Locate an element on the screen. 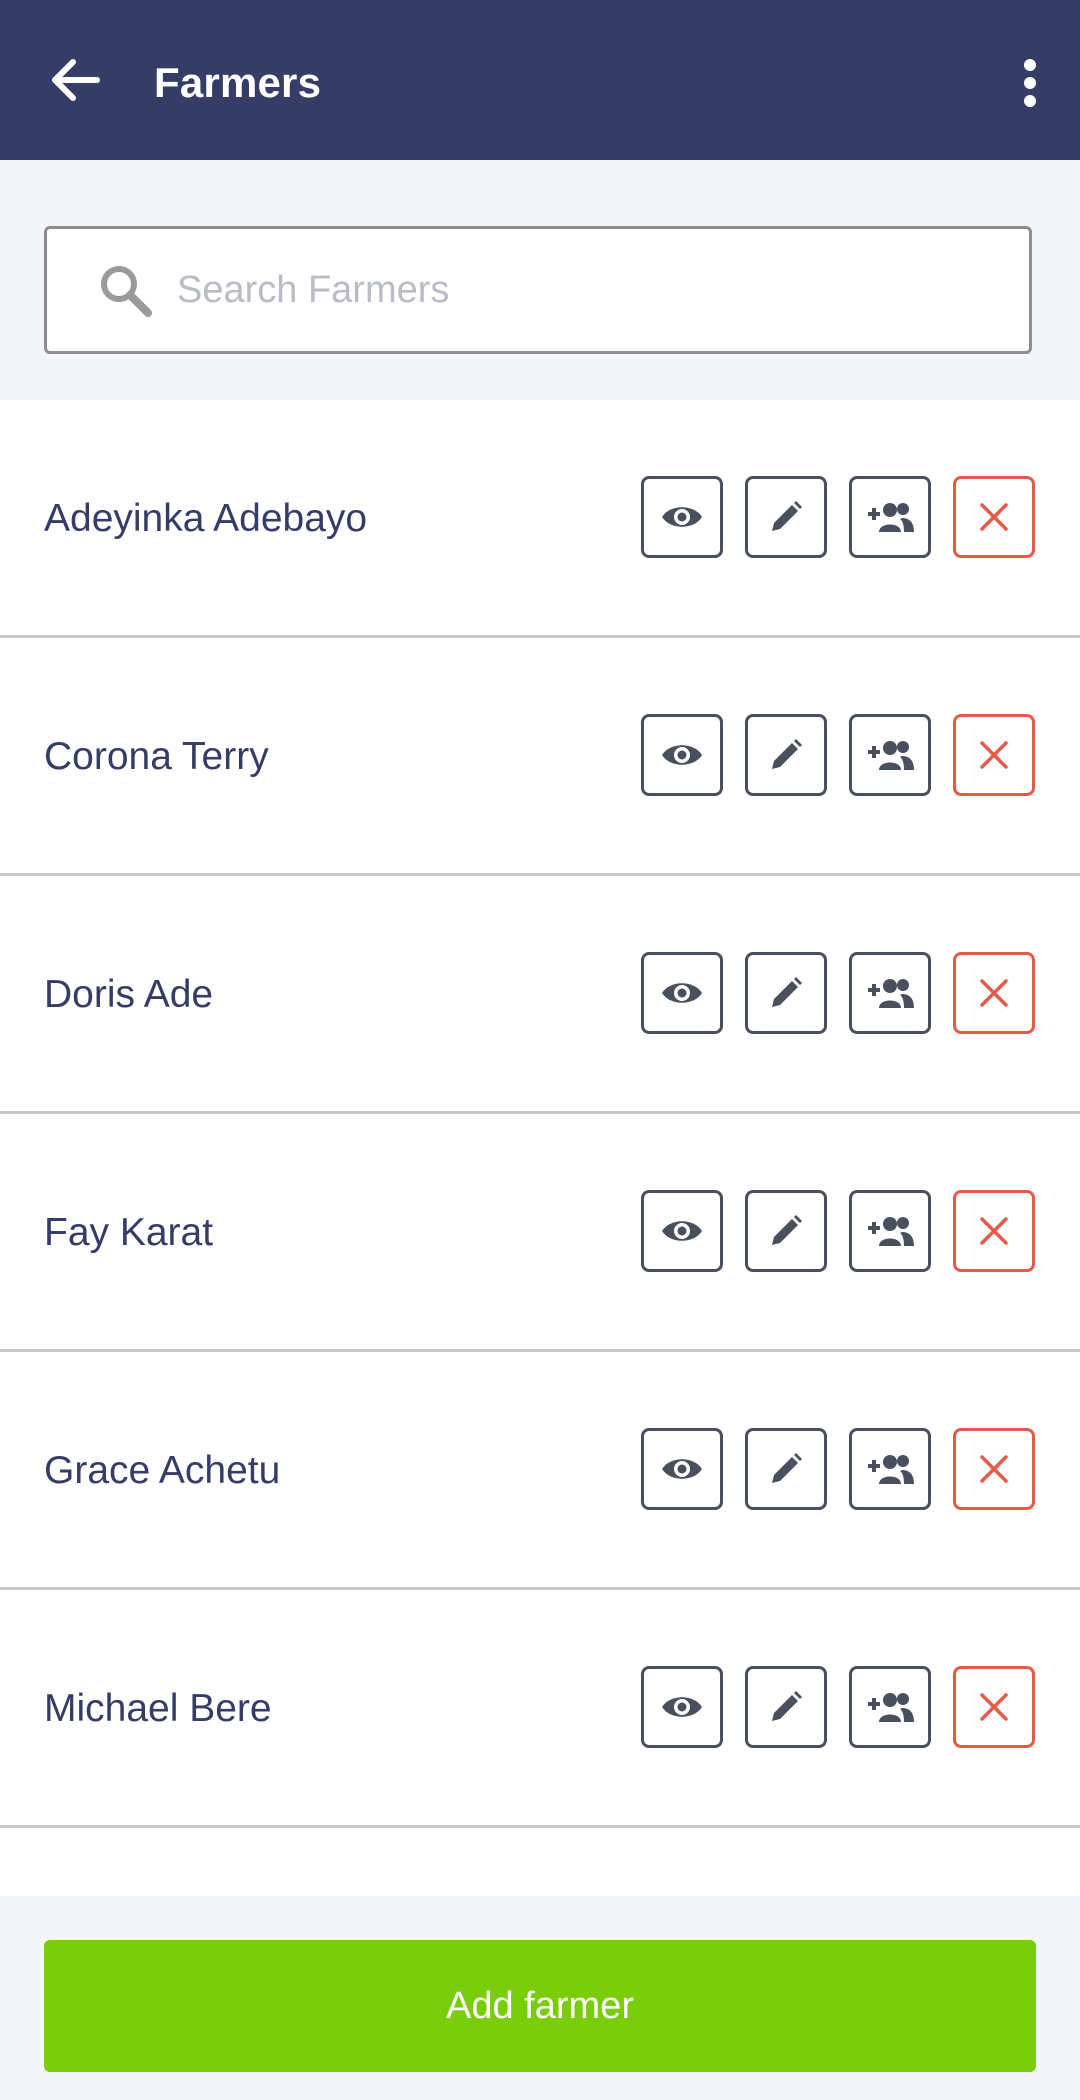 The height and width of the screenshot is (2100, 1080). back-button is located at coordinates (75, 80).